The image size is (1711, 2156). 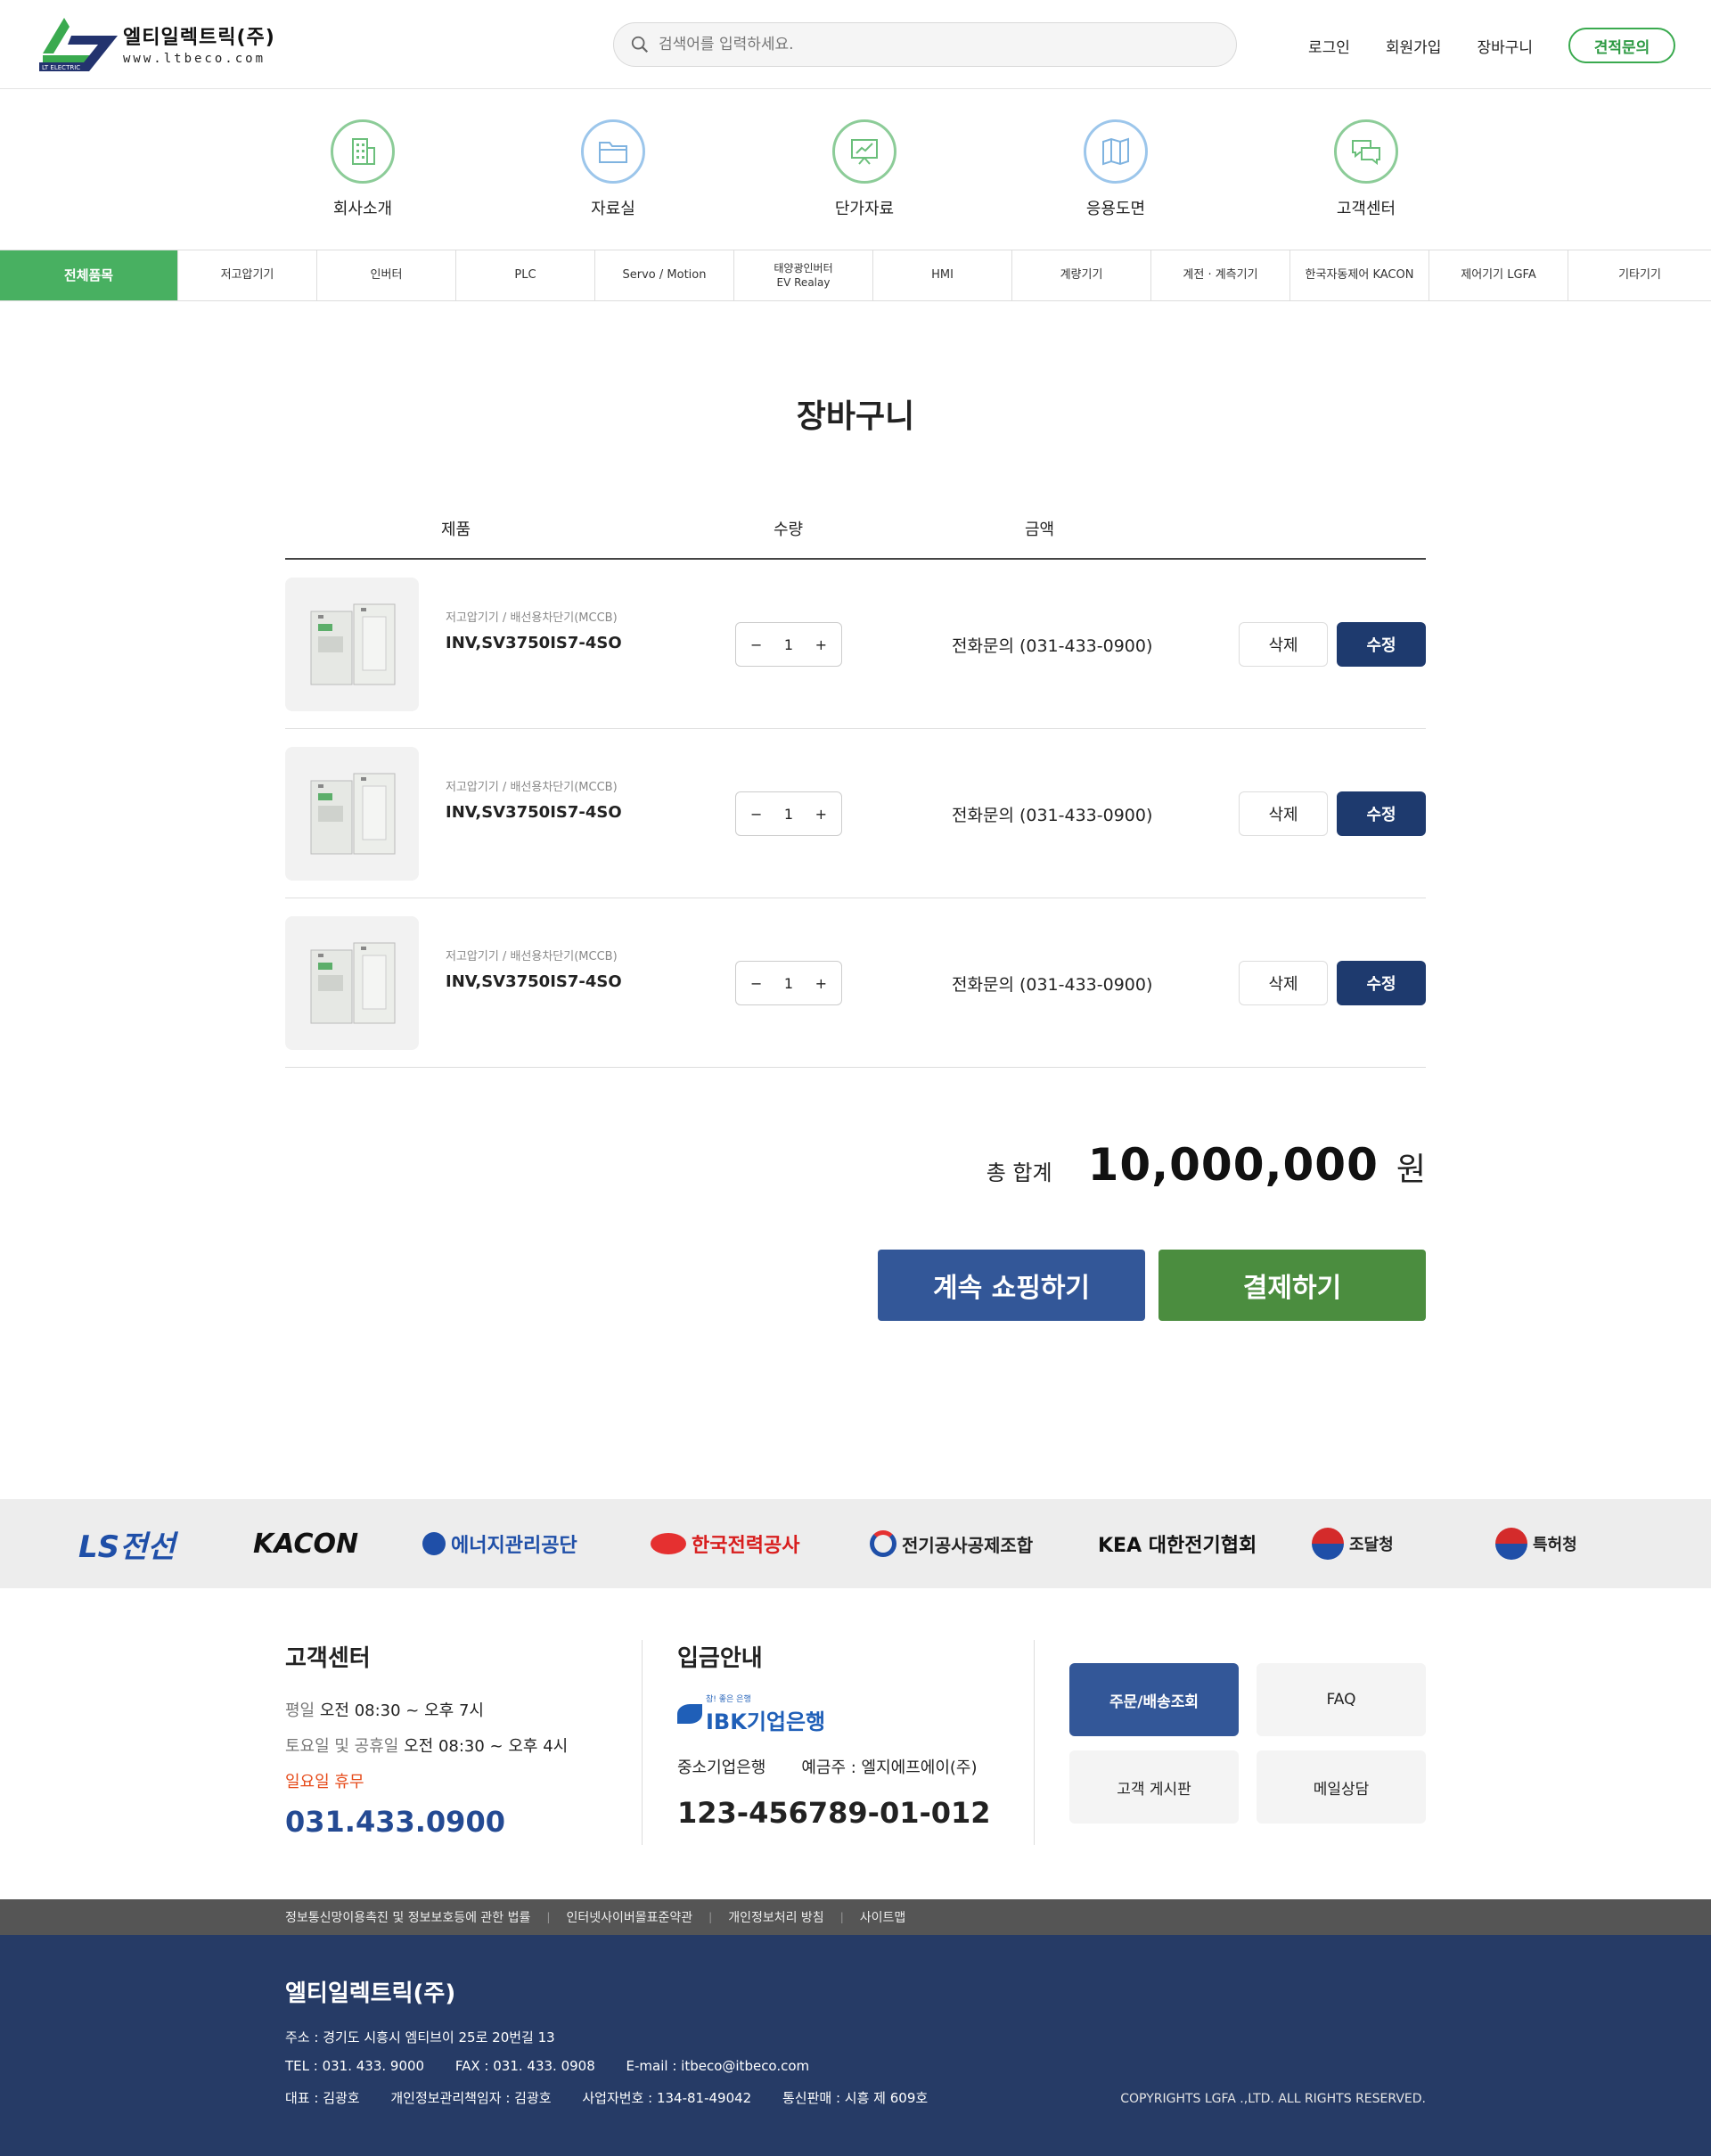 What do you see at coordinates (1498, 275) in the screenshot?
I see `category-item: 제어기기 LGFA` at bounding box center [1498, 275].